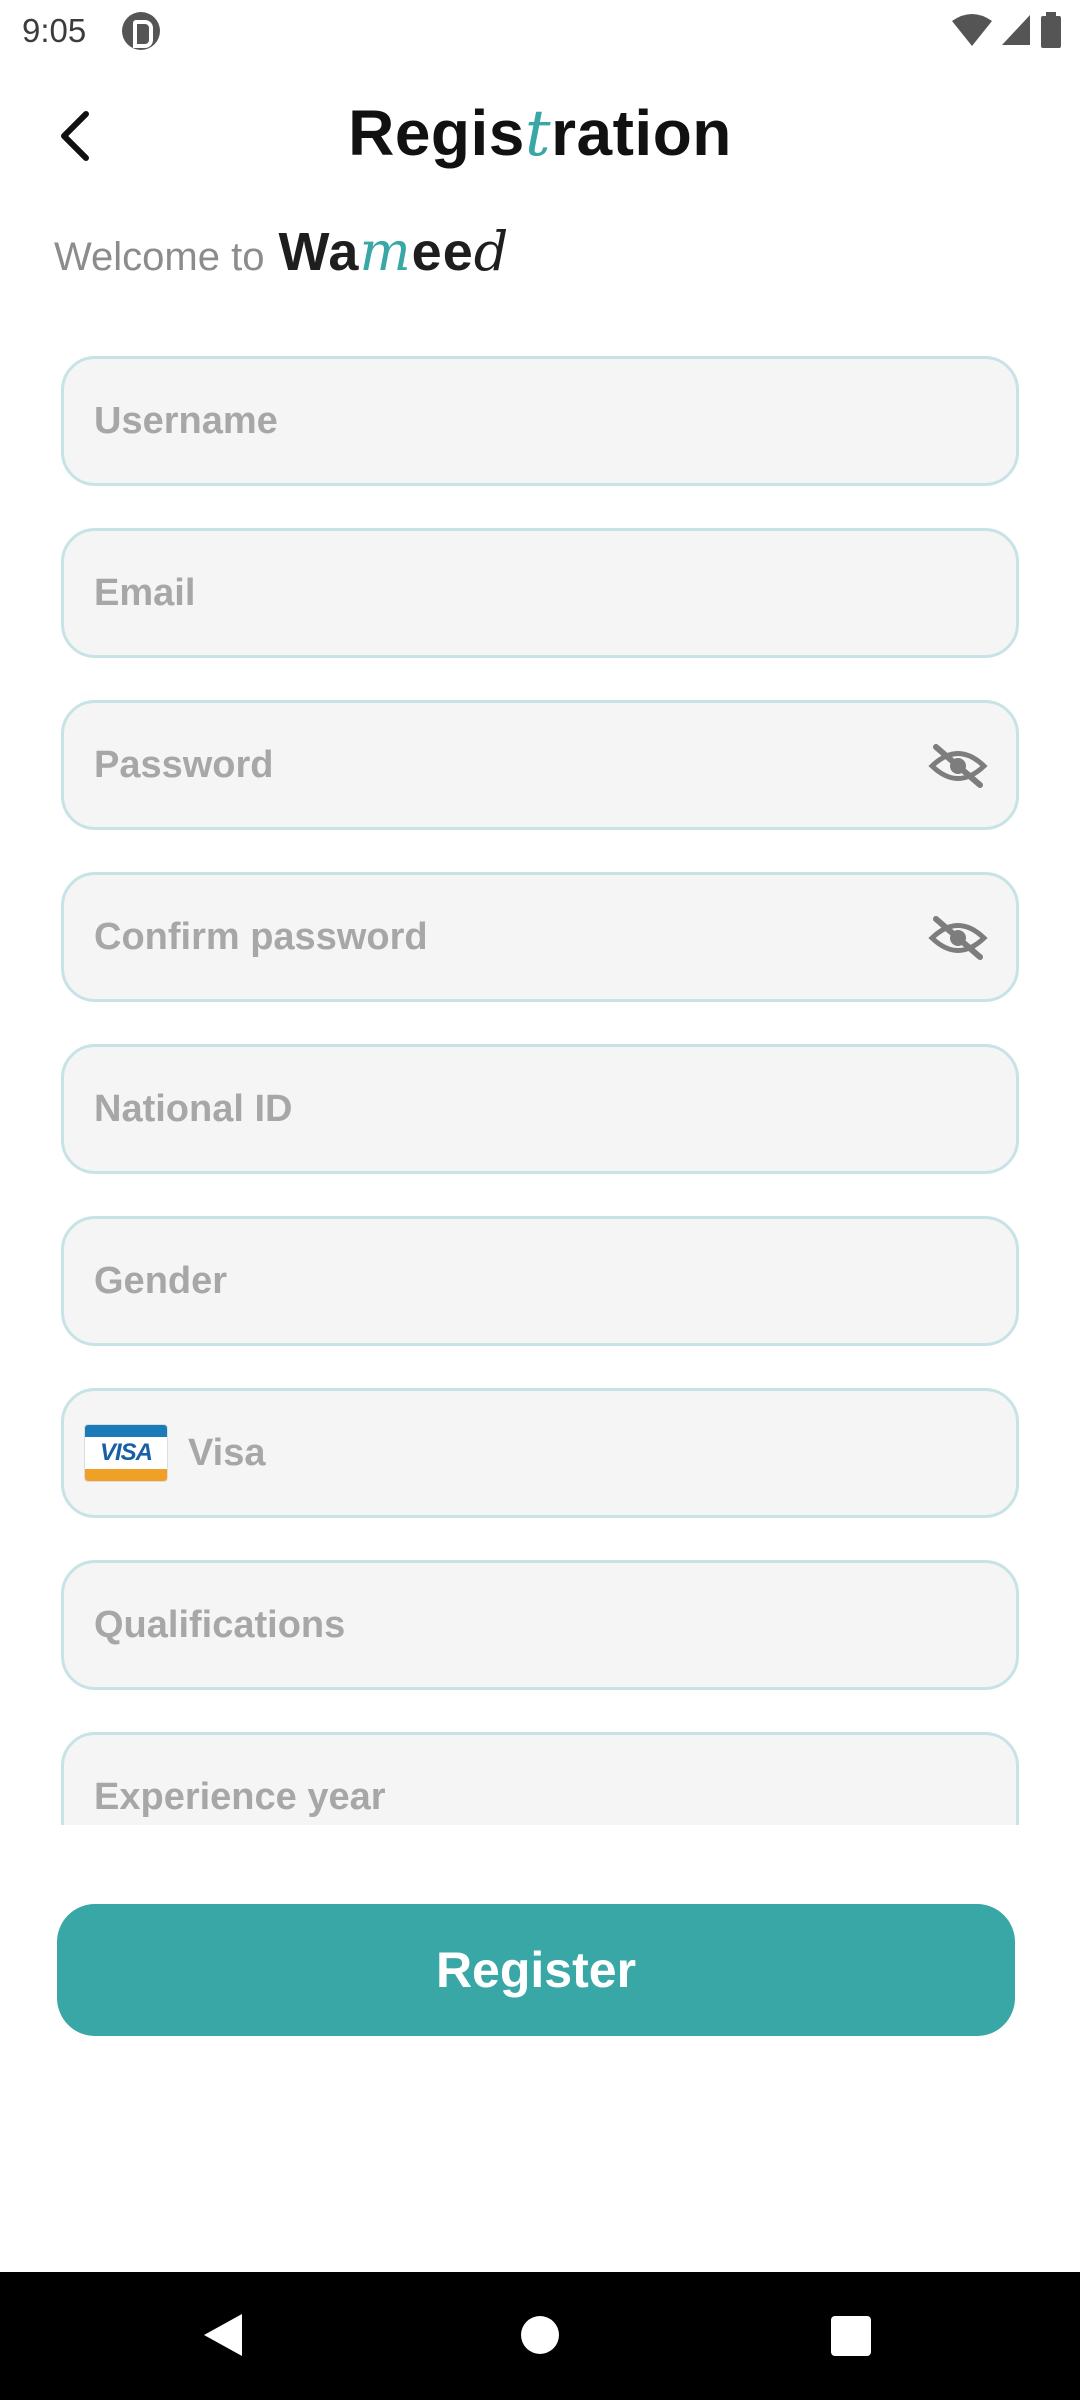  What do you see at coordinates (851, 2336) in the screenshot?
I see `nav-recents-icon` at bounding box center [851, 2336].